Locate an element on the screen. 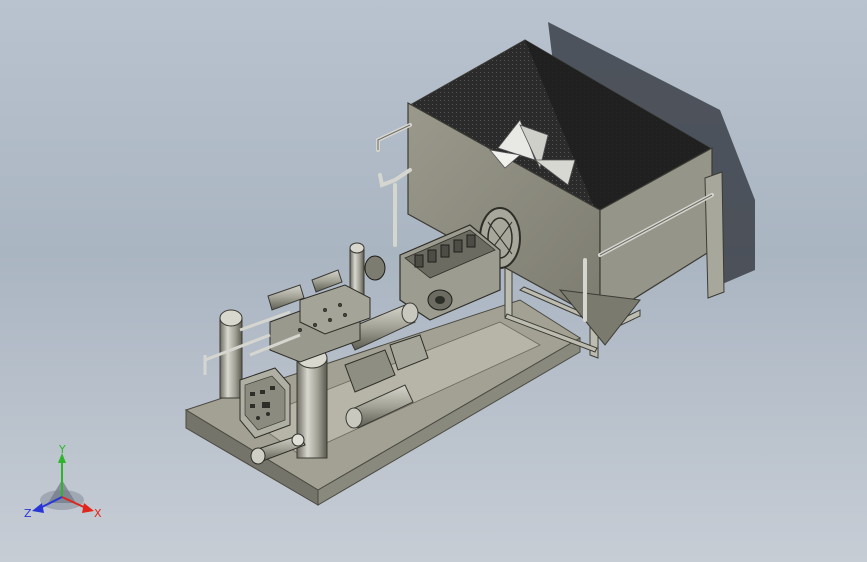 This screenshot has width=867, height=562. z-axis-label: Z is located at coordinates (28, 513).